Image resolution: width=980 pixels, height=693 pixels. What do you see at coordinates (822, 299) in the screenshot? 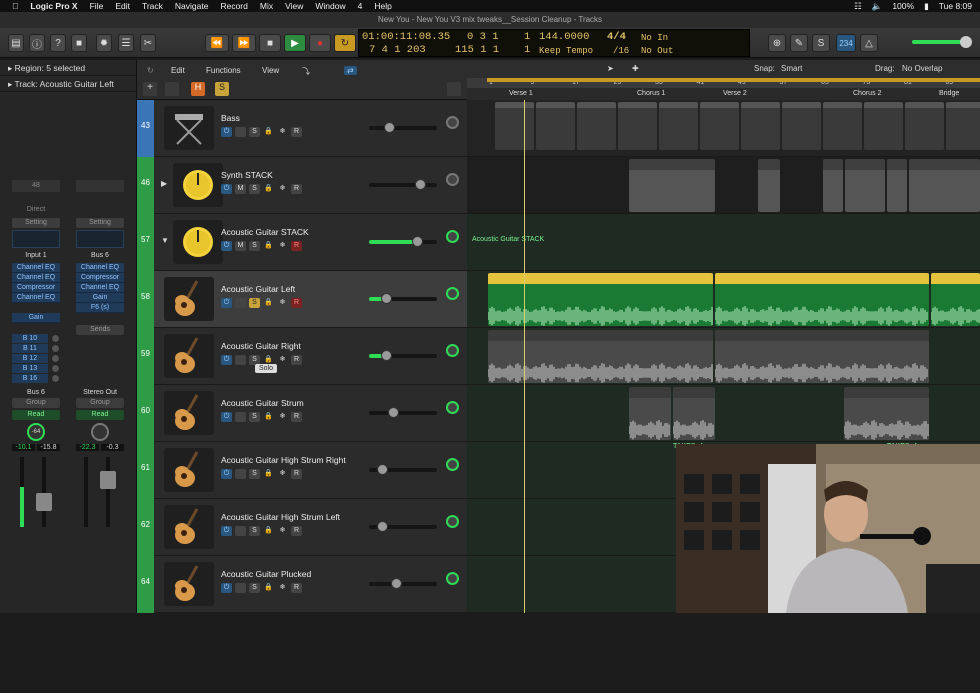
I see `audio-region: Acoustic Guitar_Left_COMP.9` at bounding box center [822, 299].